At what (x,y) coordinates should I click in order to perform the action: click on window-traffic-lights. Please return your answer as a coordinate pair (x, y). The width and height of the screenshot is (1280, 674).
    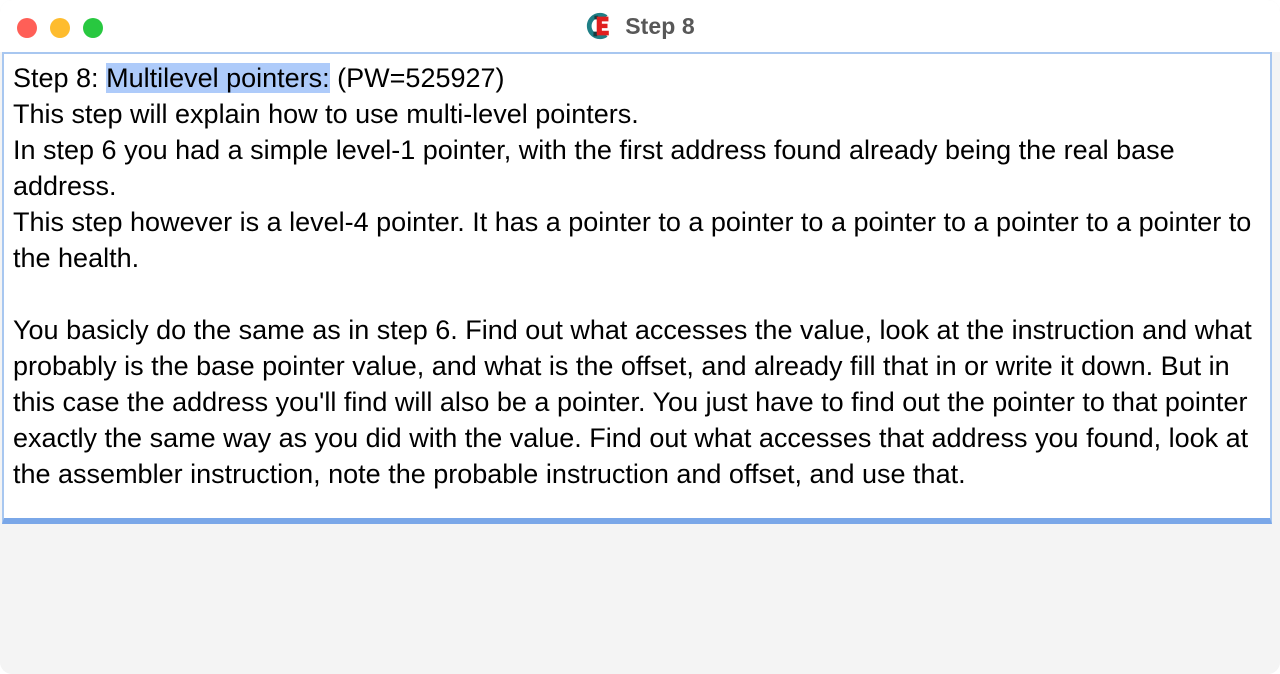
    Looking at the image, I should click on (60, 28).